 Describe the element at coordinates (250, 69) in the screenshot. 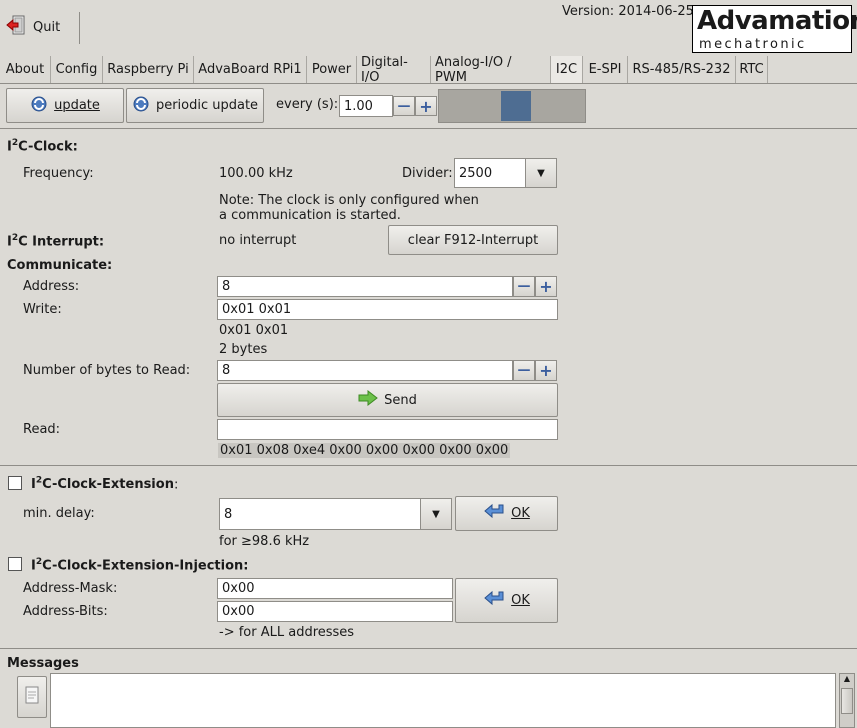

I see `tab-advaboard-rpi1: AdvaBoard RPi1` at that location.